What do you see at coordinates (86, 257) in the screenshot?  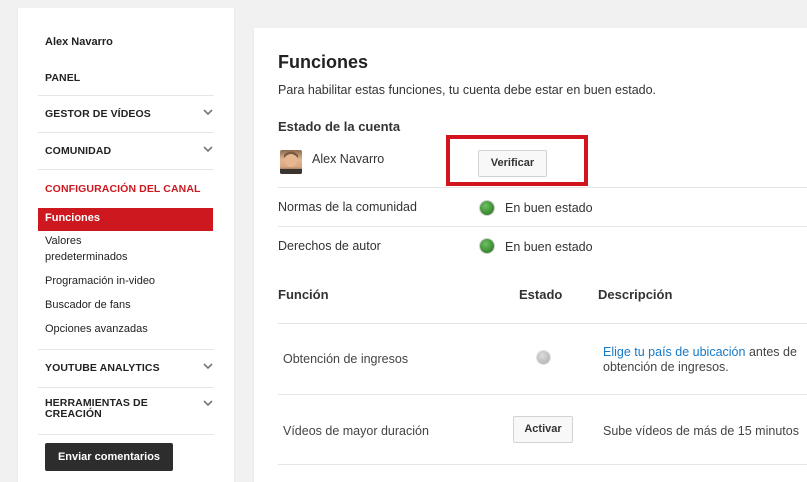 I see `sidebar-item-label: predeterminados` at bounding box center [86, 257].